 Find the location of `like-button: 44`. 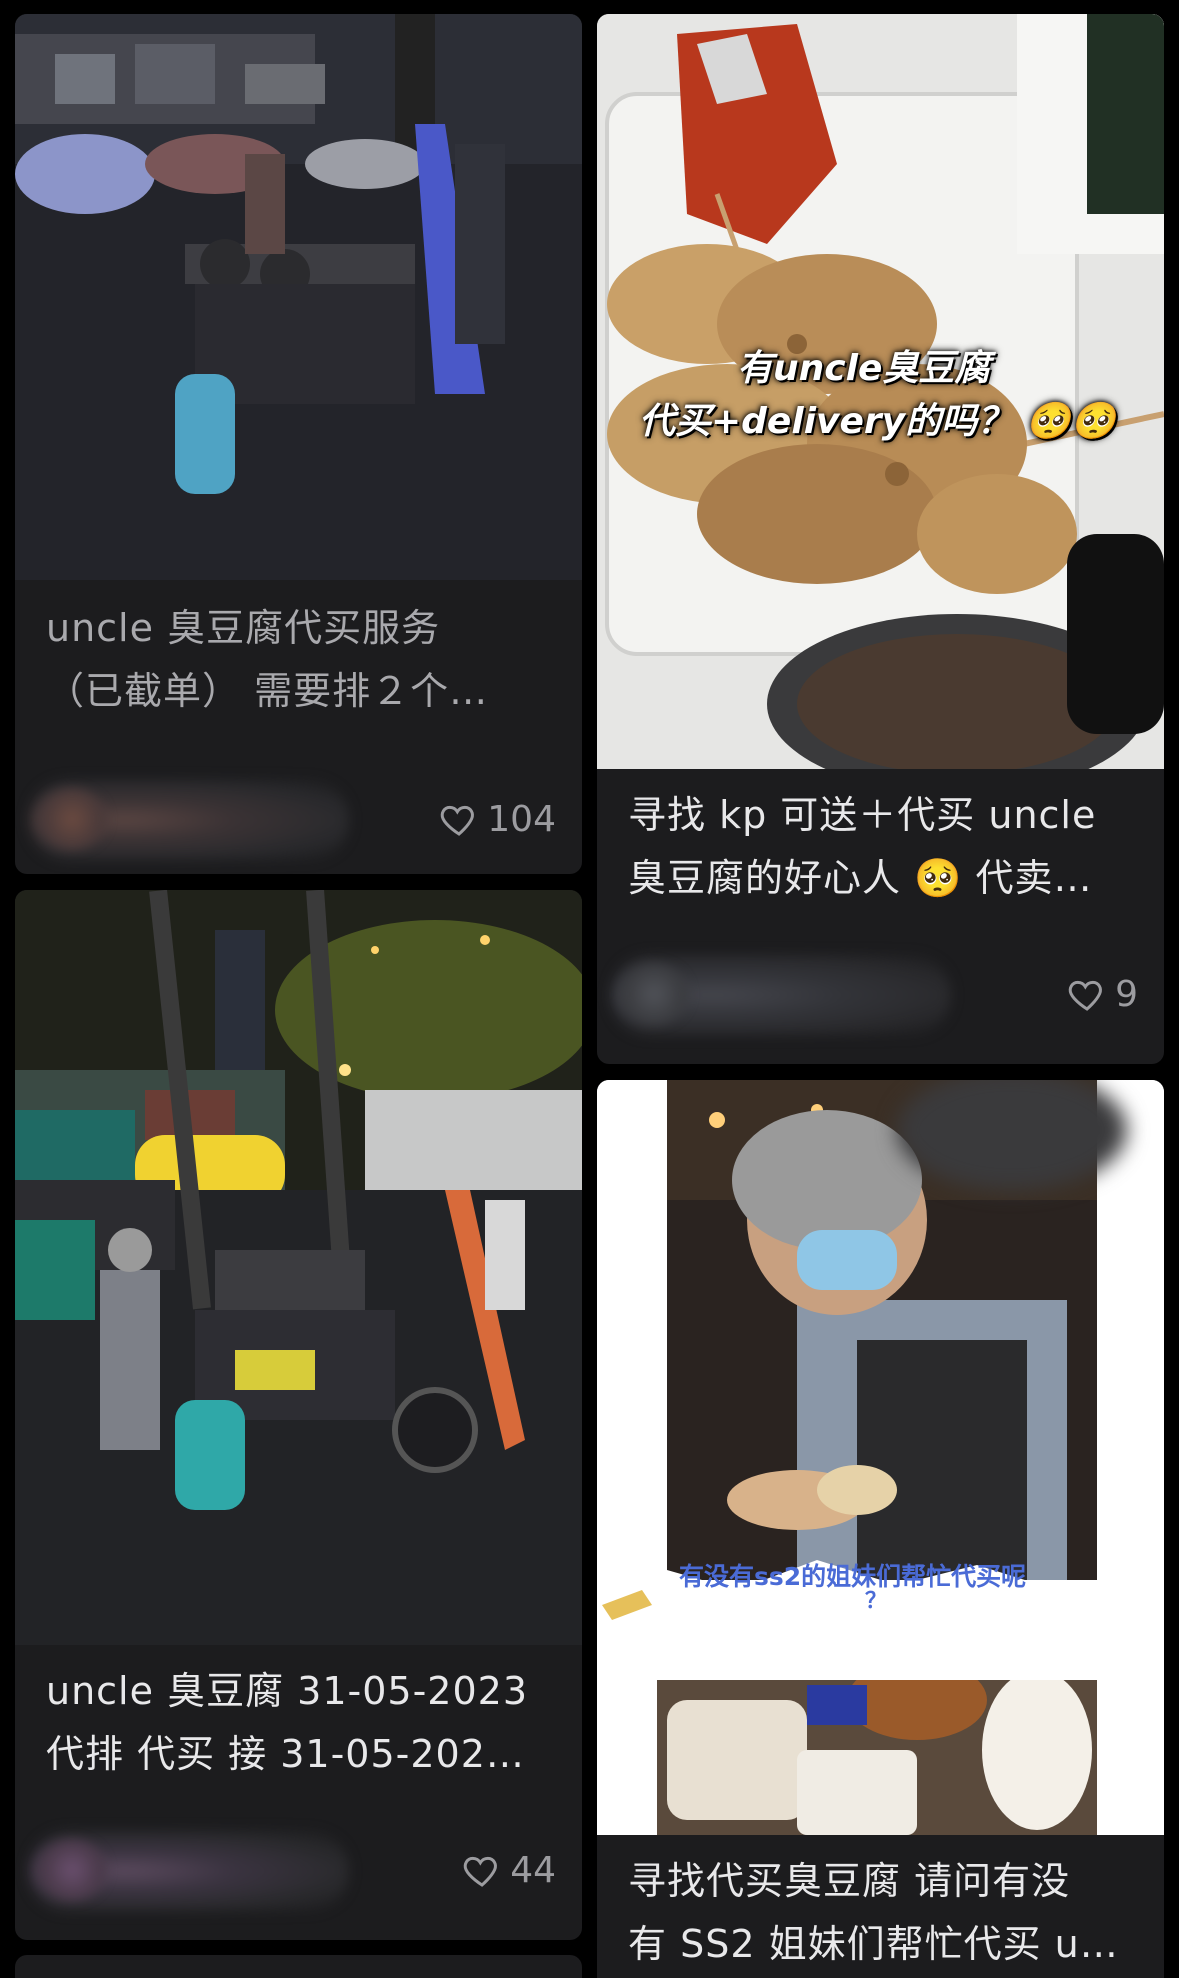

like-button: 44 is located at coordinates (509, 1870).